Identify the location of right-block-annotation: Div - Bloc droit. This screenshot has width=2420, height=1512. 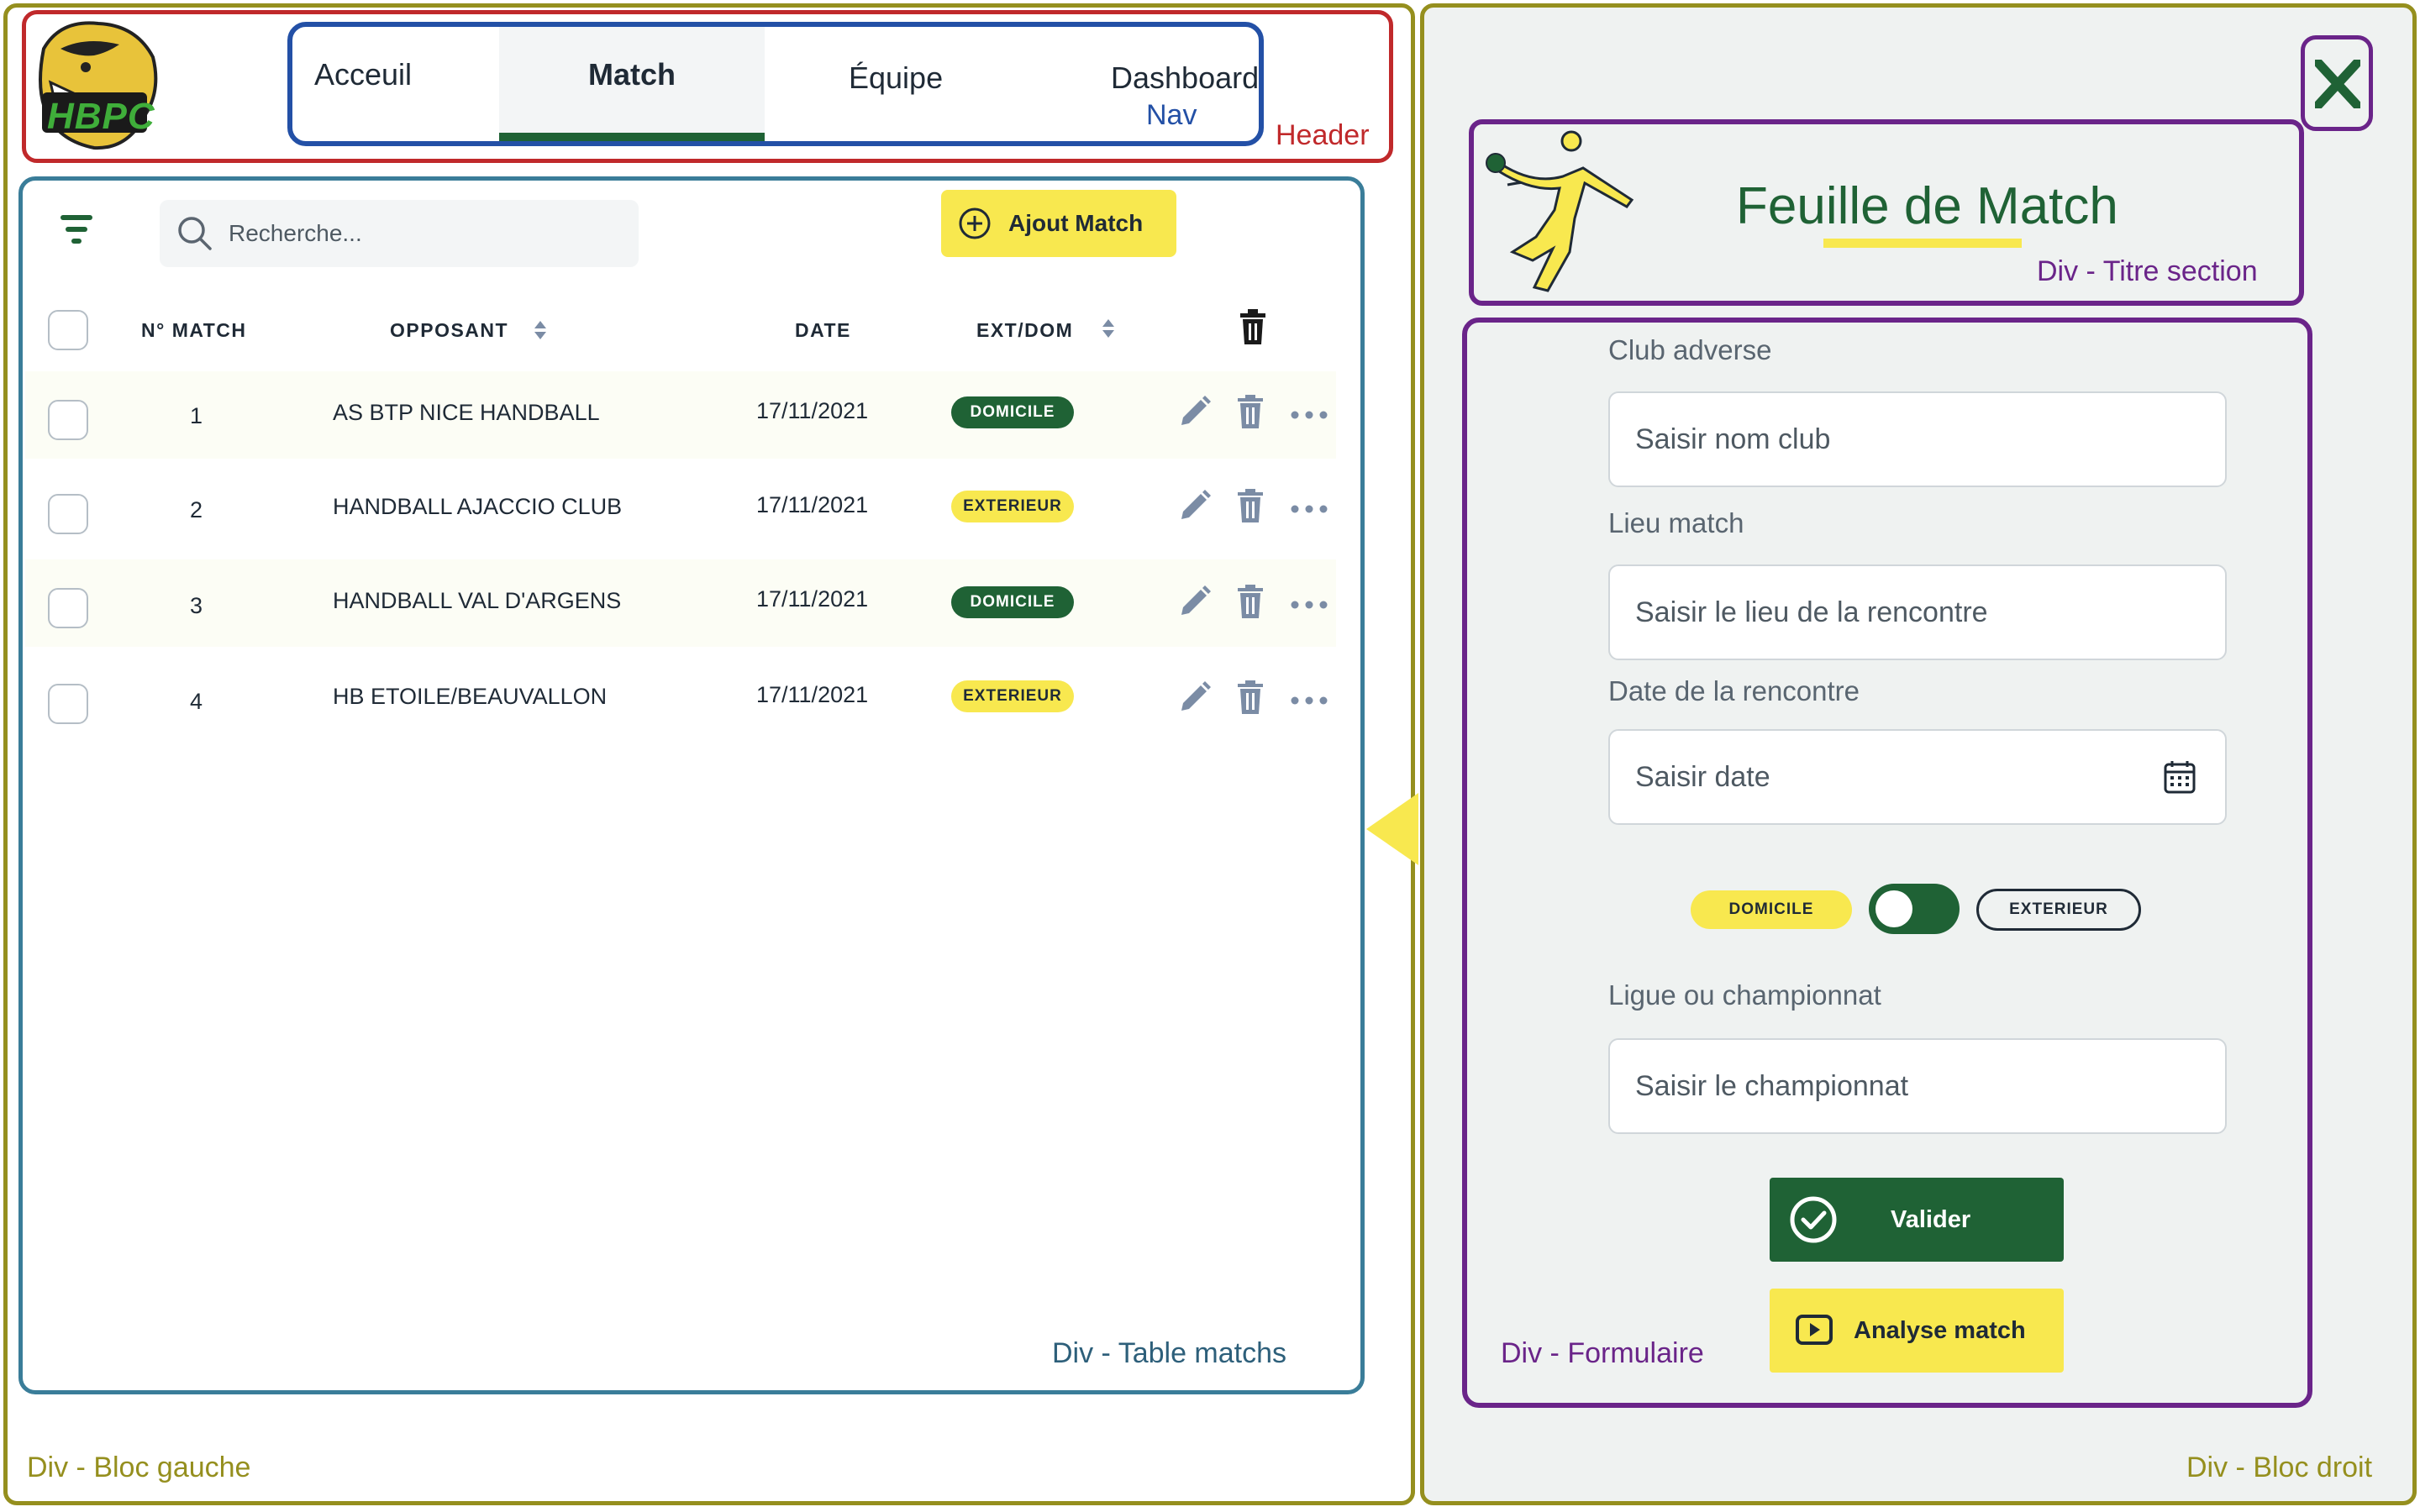
(2279, 1467).